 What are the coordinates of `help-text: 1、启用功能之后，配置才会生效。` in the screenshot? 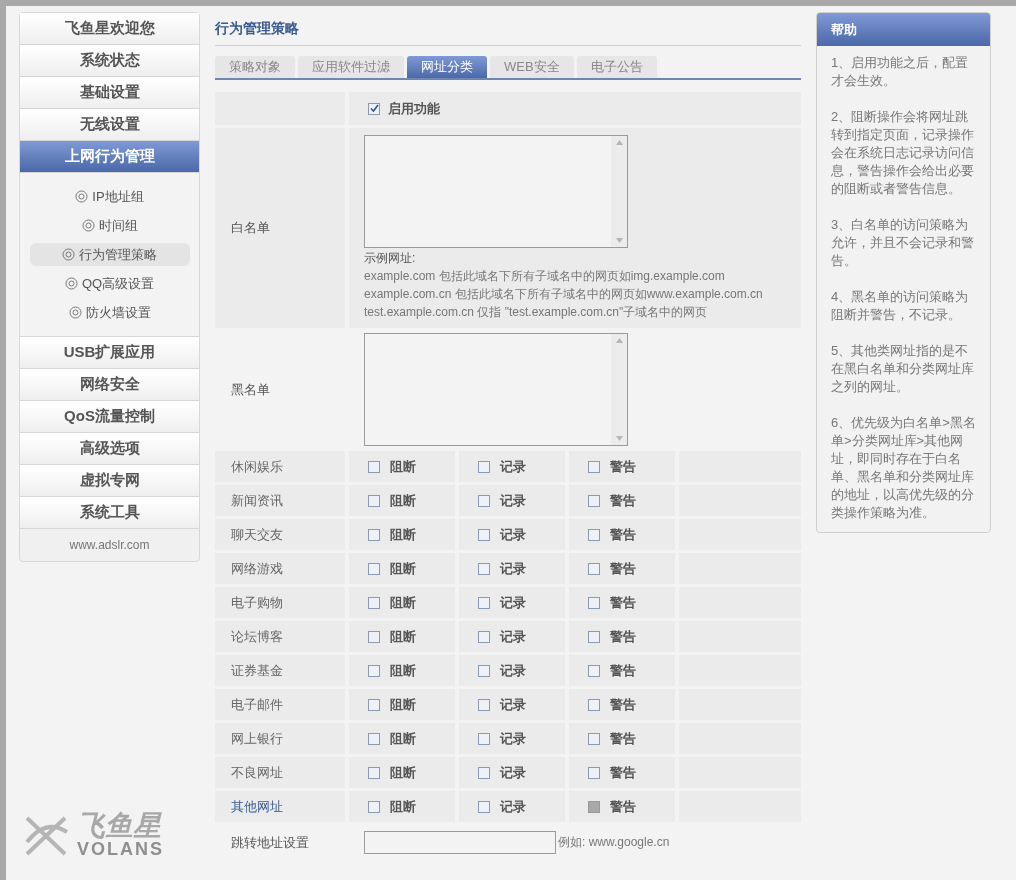 It's located at (900, 72).